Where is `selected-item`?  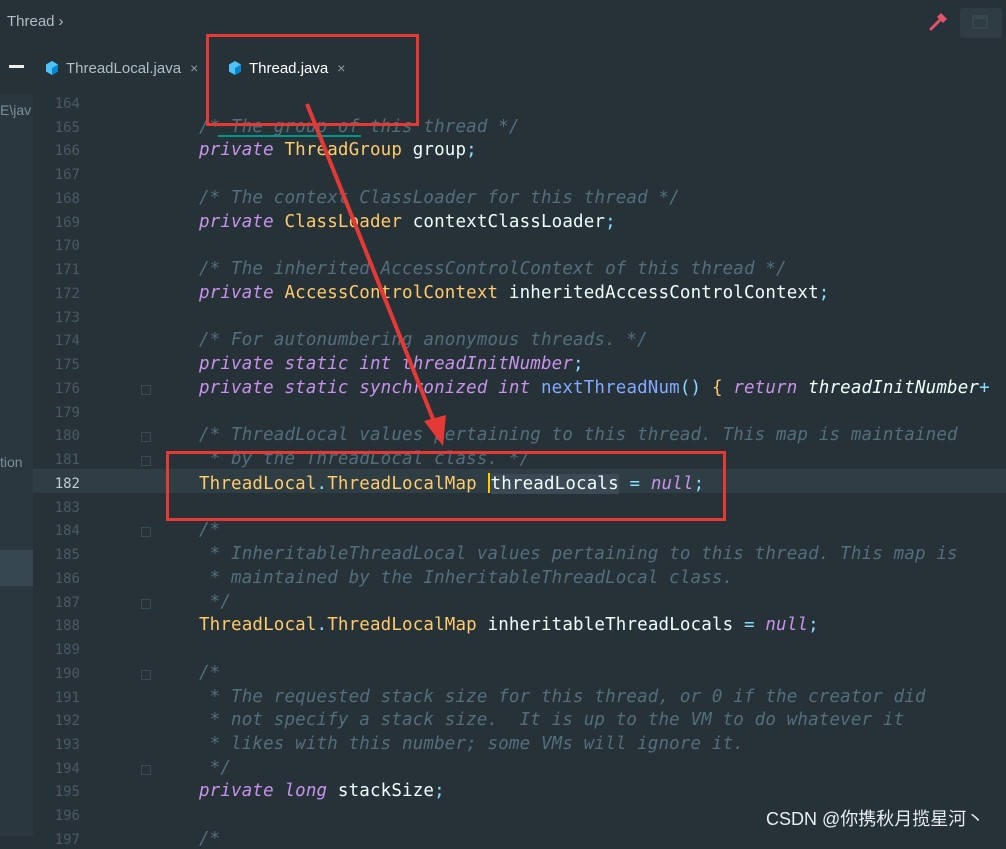 selected-item is located at coordinates (16, 568).